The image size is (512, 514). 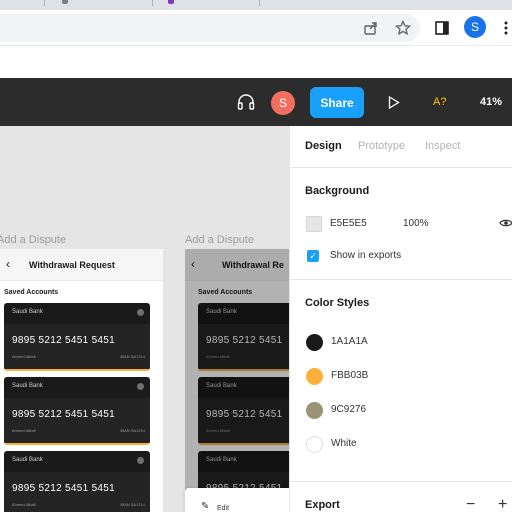 I want to click on figma-toolbar: S Share A? 41%, so click(x=256, y=102).